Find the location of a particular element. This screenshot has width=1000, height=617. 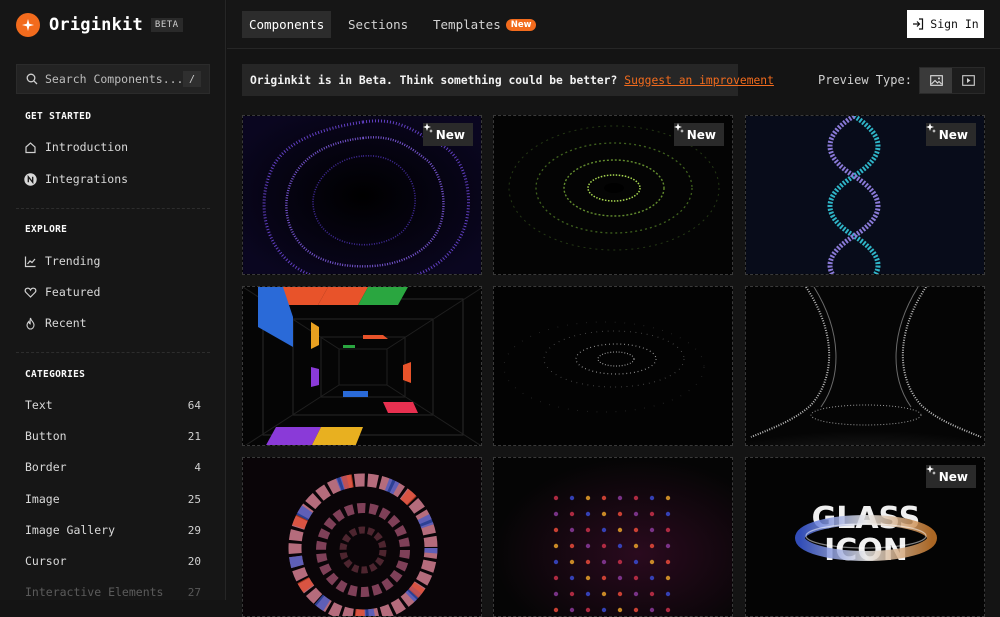

sidebar-item-featured: Featured is located at coordinates (113, 292).